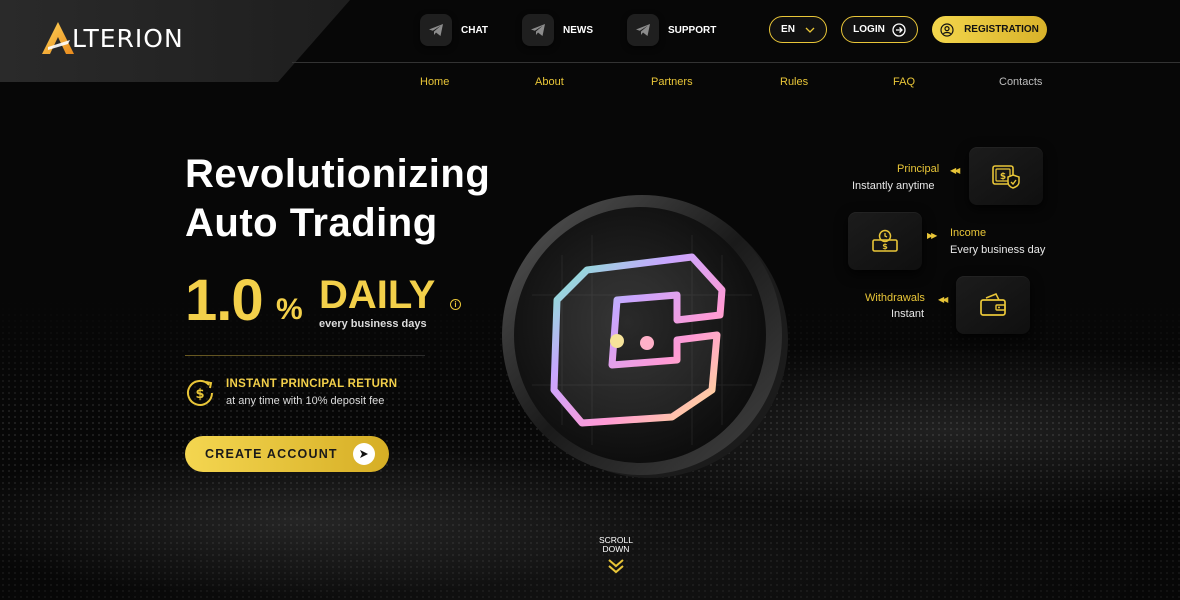 The image size is (1180, 600). I want to click on chat-link: CHAT, so click(454, 30).